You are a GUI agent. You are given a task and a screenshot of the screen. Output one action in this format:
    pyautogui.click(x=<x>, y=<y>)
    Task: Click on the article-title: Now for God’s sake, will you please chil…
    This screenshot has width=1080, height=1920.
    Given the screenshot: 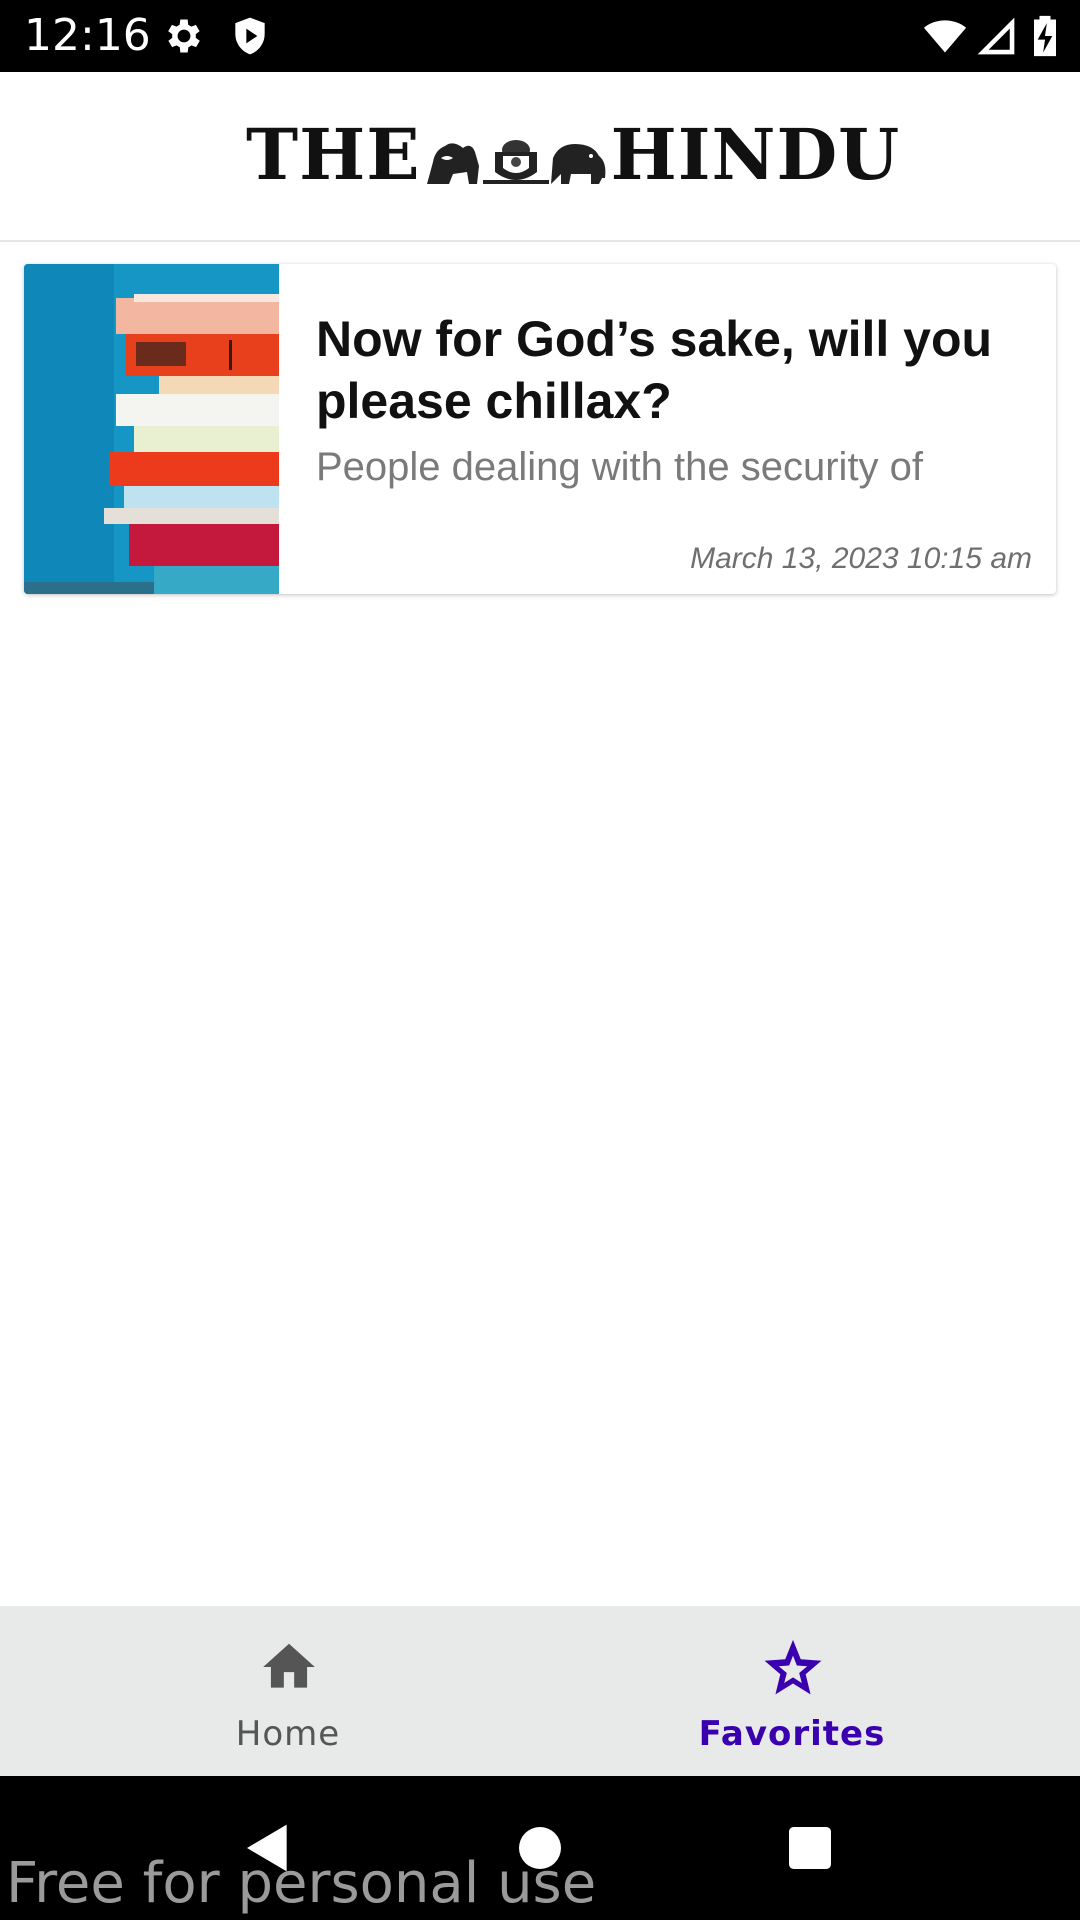 What is the action you would take?
    pyautogui.click(x=676, y=370)
    